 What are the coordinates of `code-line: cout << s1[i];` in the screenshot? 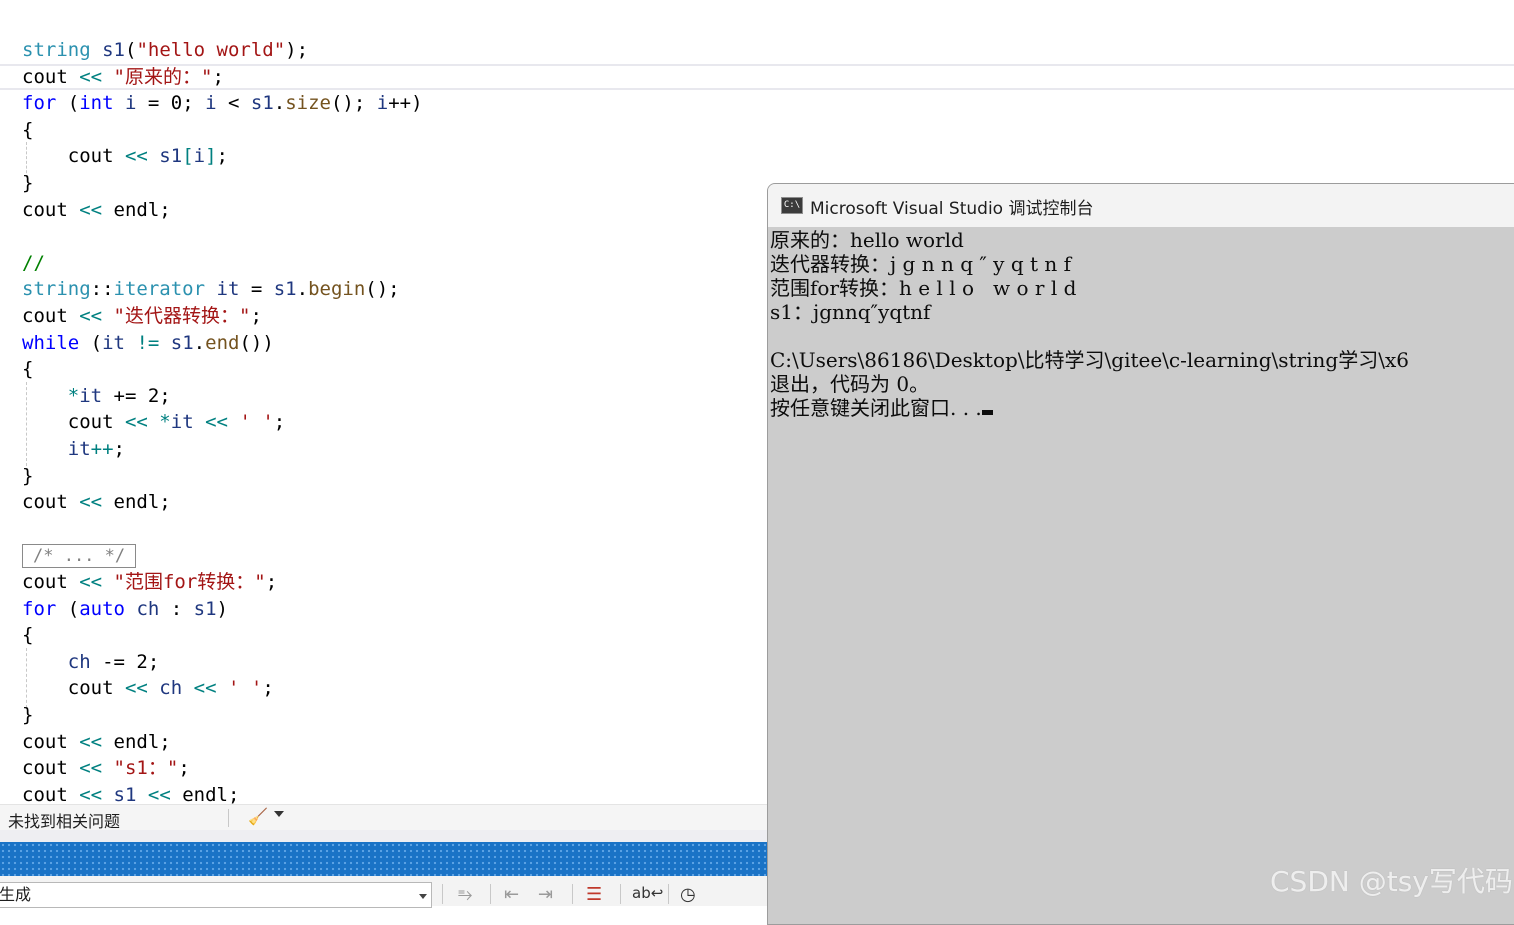 It's located at (125, 156).